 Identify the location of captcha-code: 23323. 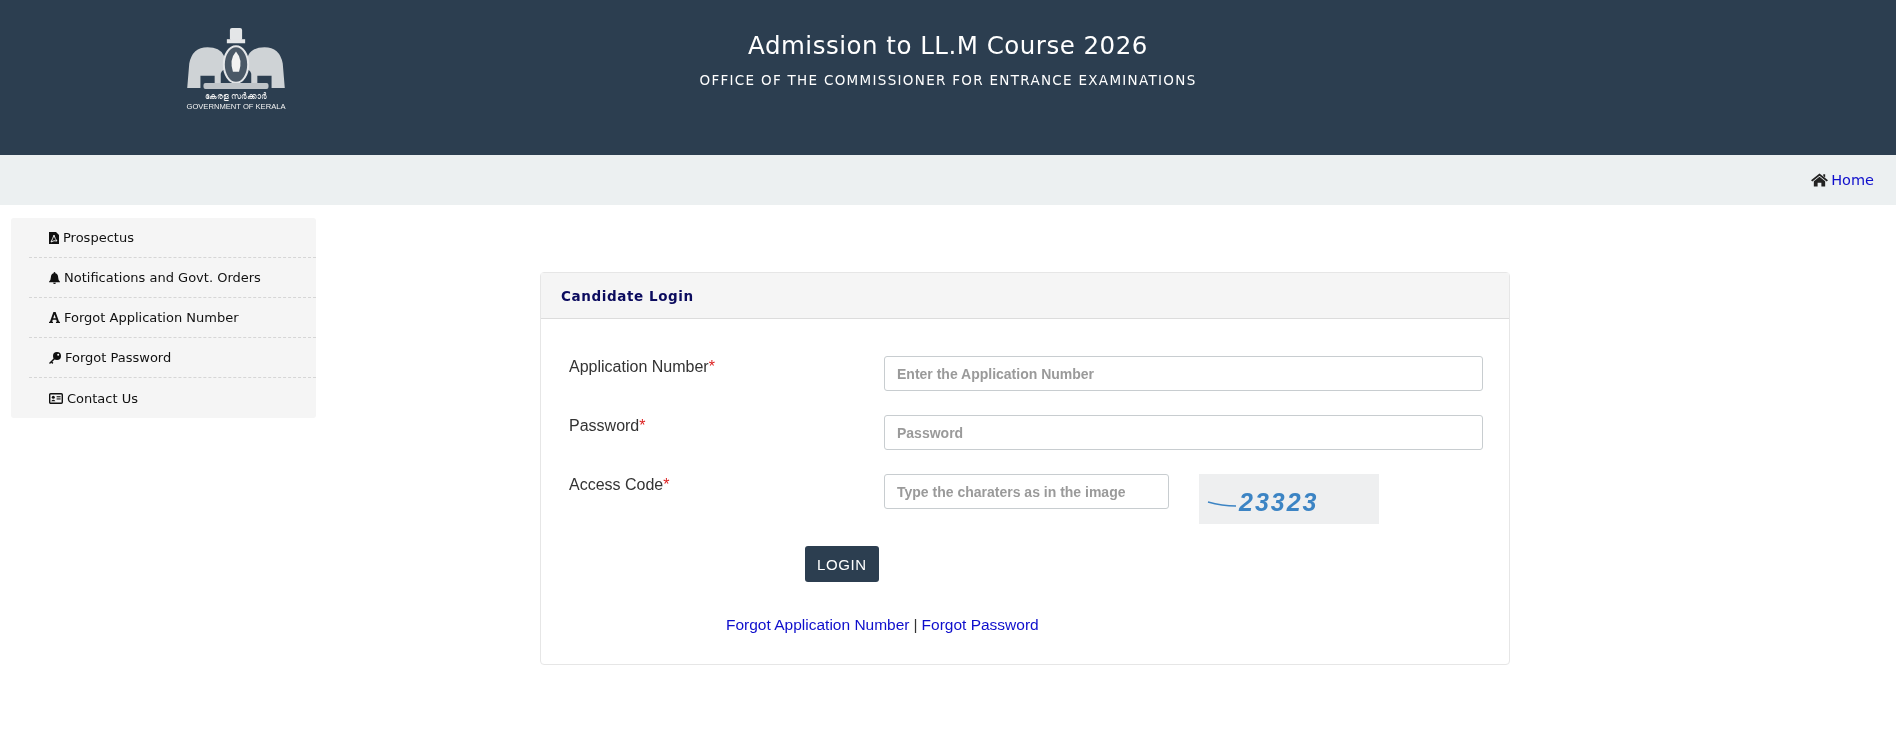
(1279, 502).